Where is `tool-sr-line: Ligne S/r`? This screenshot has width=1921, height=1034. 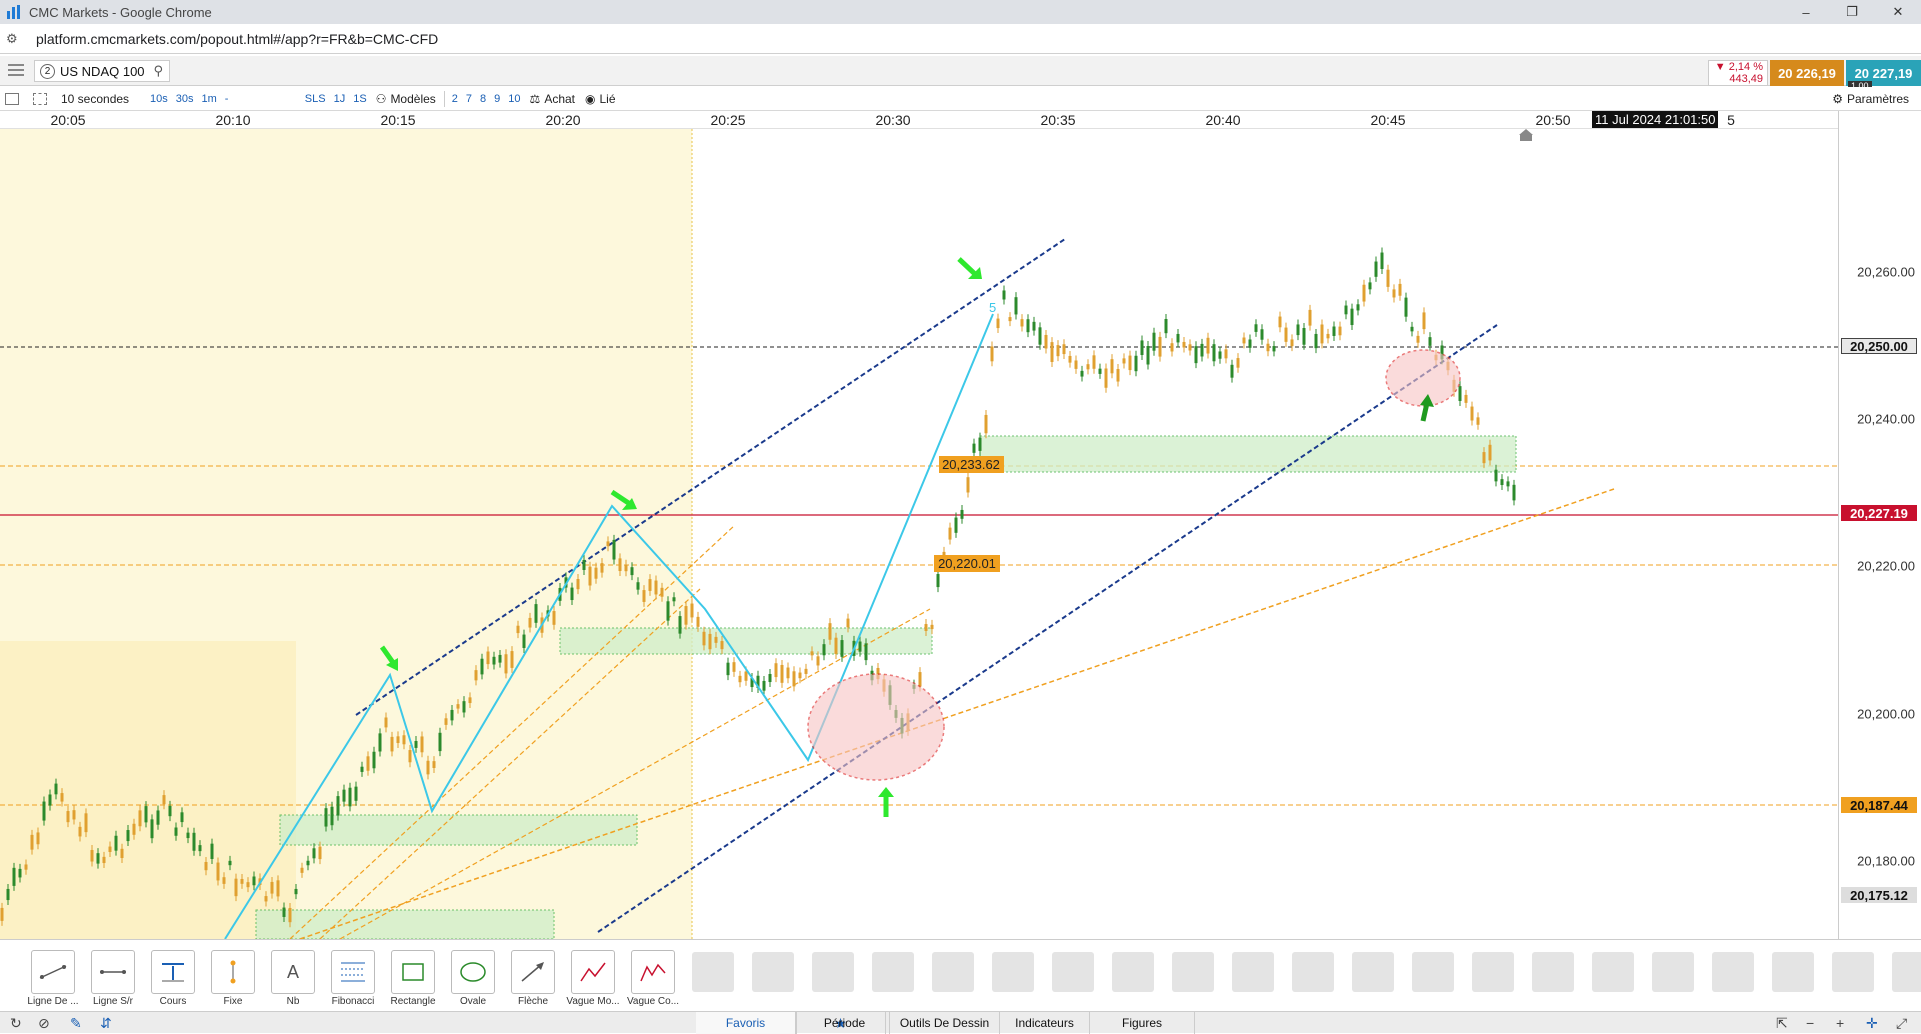 tool-sr-line: Ligne S/r is located at coordinates (113, 978).